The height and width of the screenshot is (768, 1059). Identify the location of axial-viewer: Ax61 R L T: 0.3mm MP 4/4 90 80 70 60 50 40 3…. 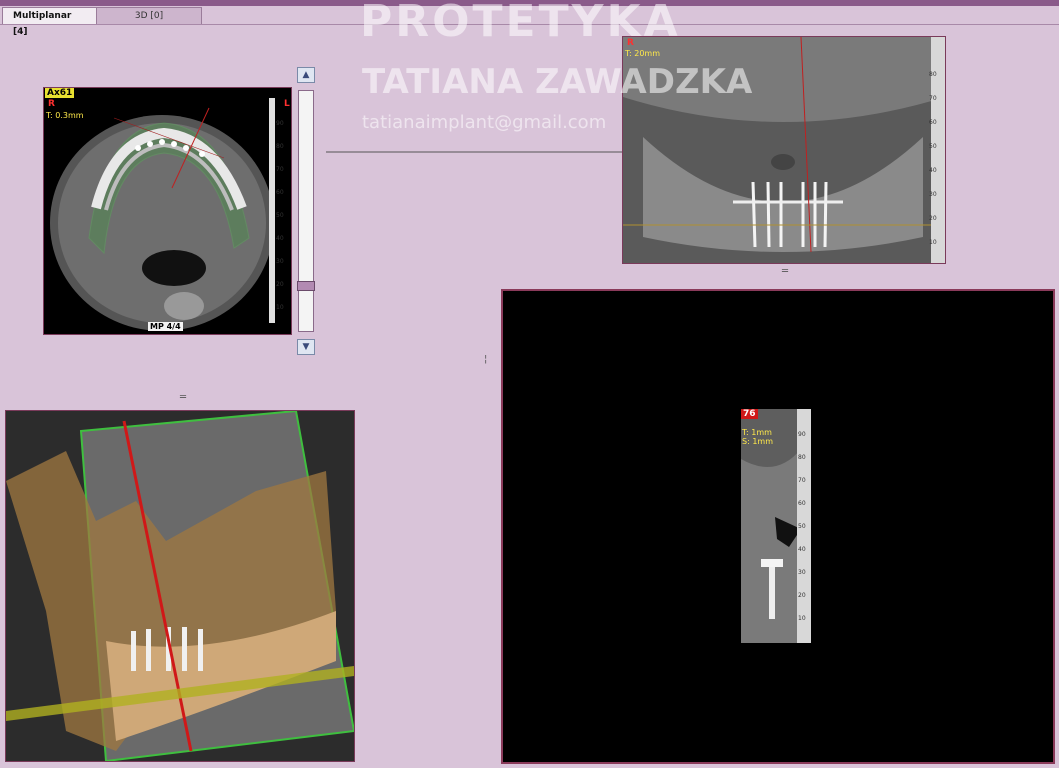
(167, 211).